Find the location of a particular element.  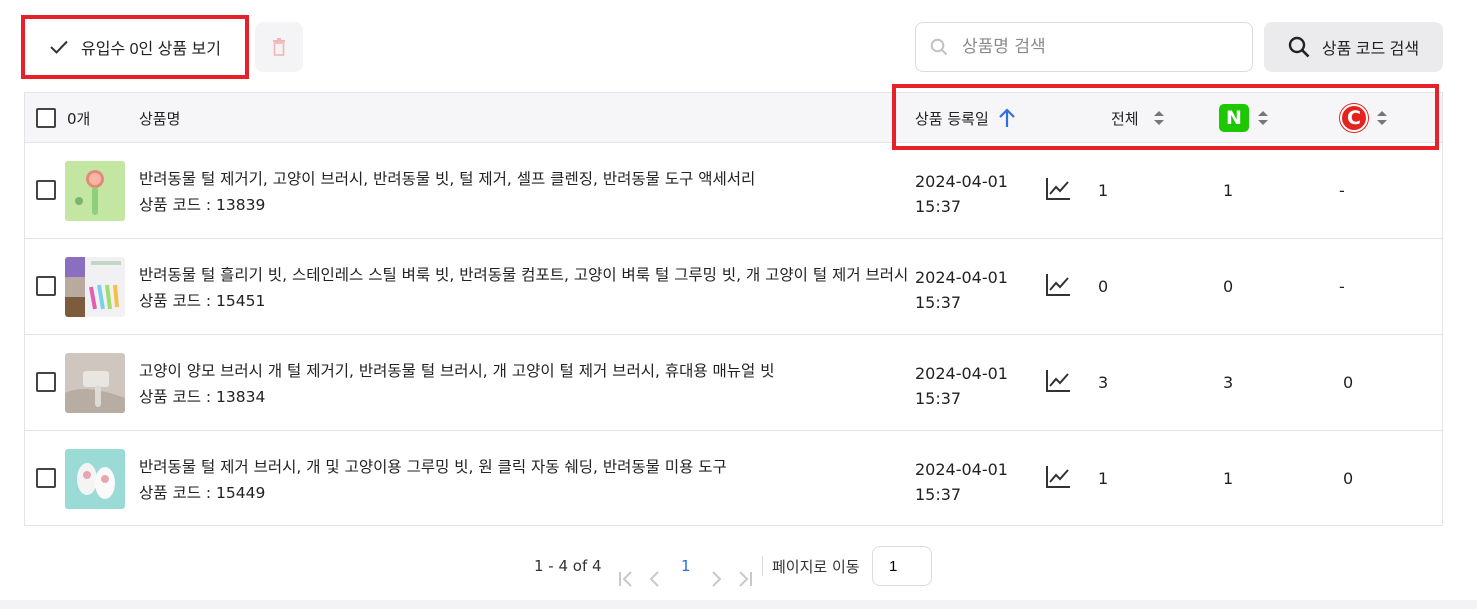

prev-page-icon is located at coordinates (655, 579).